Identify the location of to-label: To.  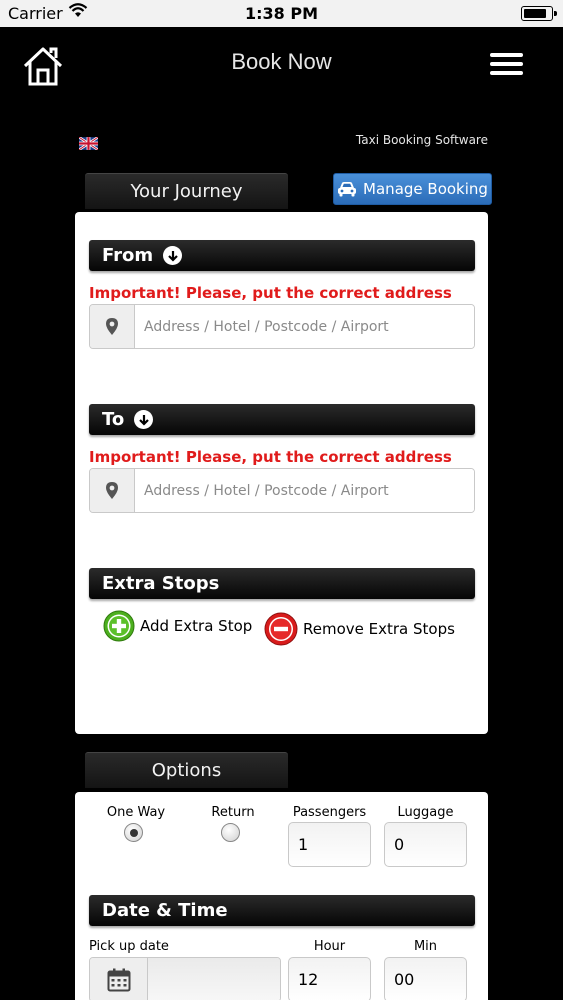
(113, 419).